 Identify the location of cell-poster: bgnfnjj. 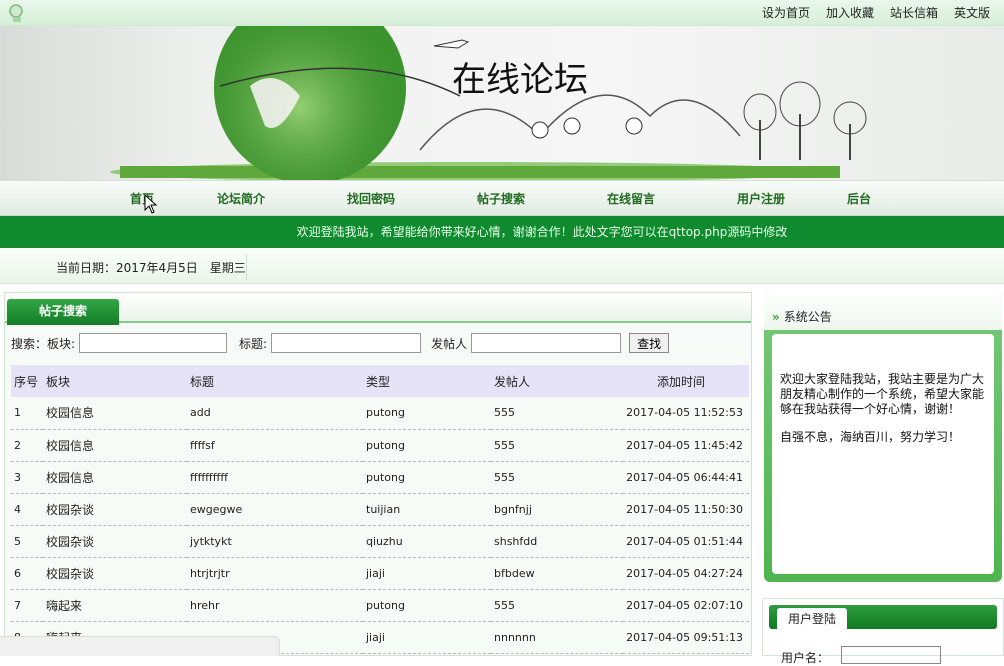
(557, 509).